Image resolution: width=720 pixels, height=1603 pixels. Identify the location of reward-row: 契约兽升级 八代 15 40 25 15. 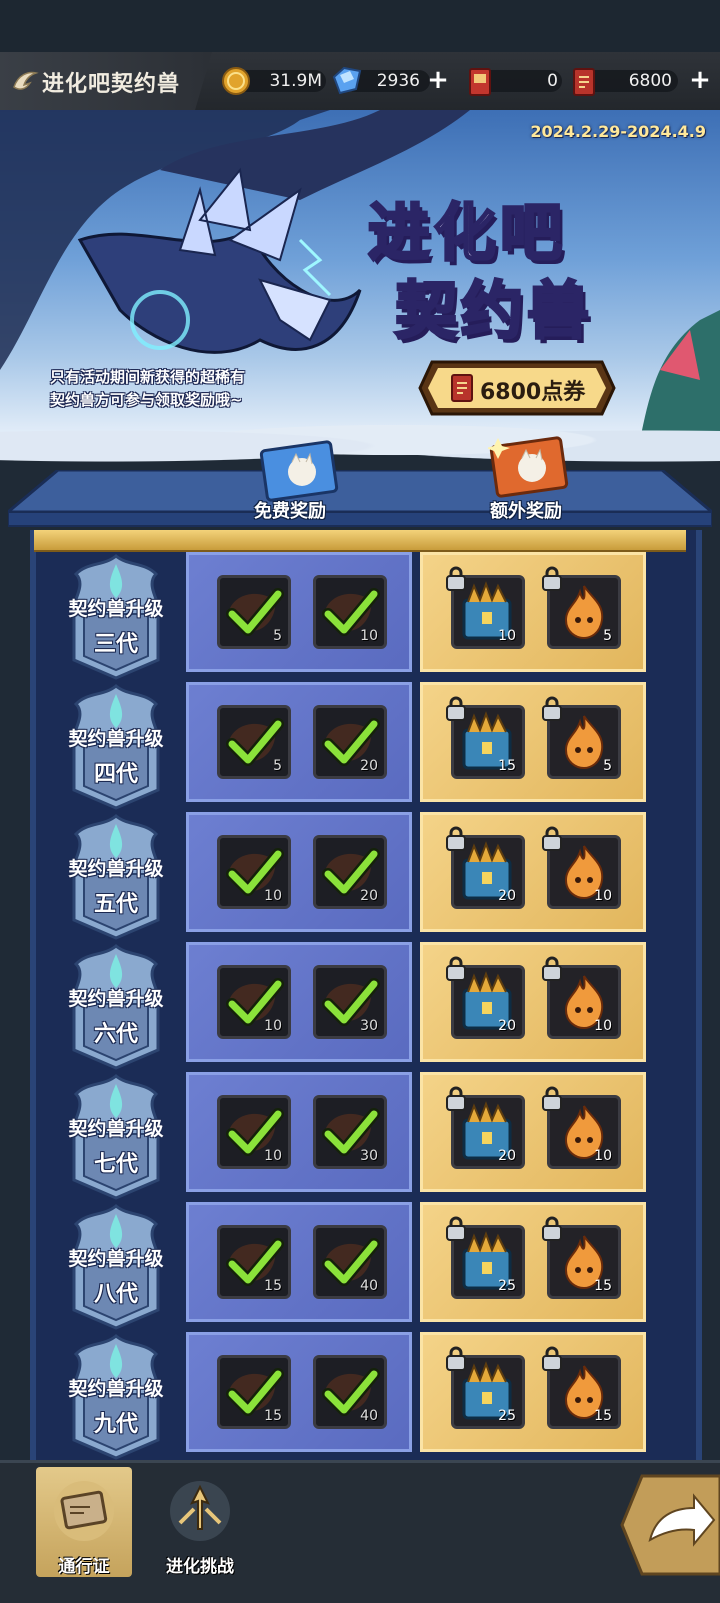
(360, 1266).